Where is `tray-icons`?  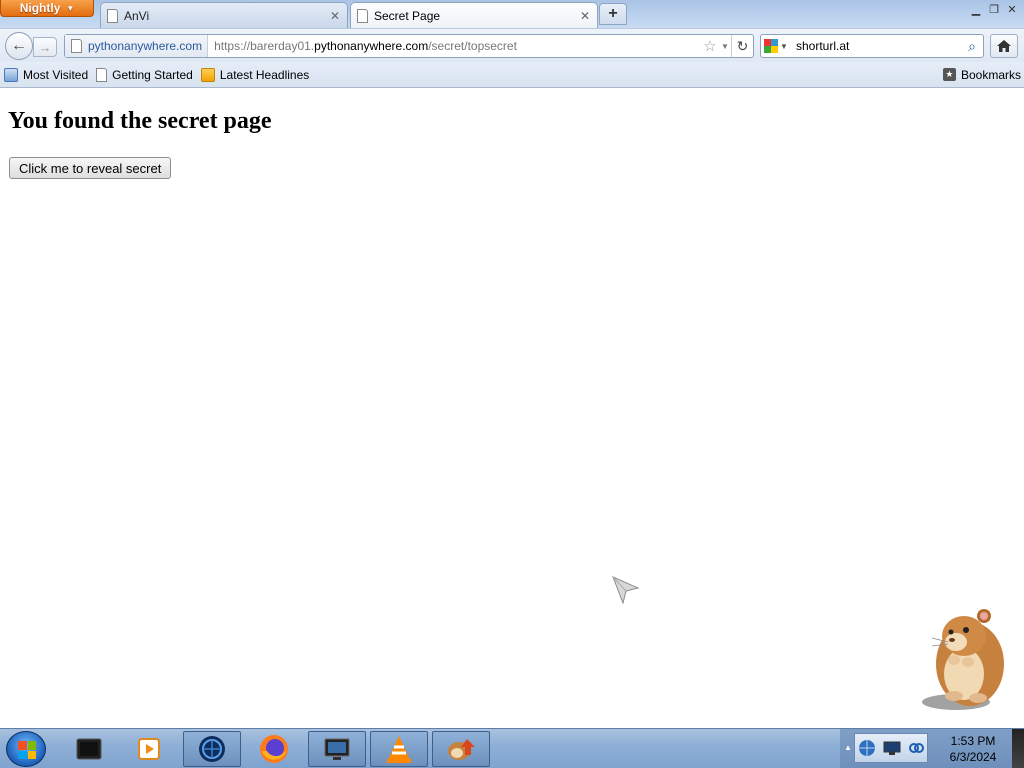 tray-icons is located at coordinates (891, 748).